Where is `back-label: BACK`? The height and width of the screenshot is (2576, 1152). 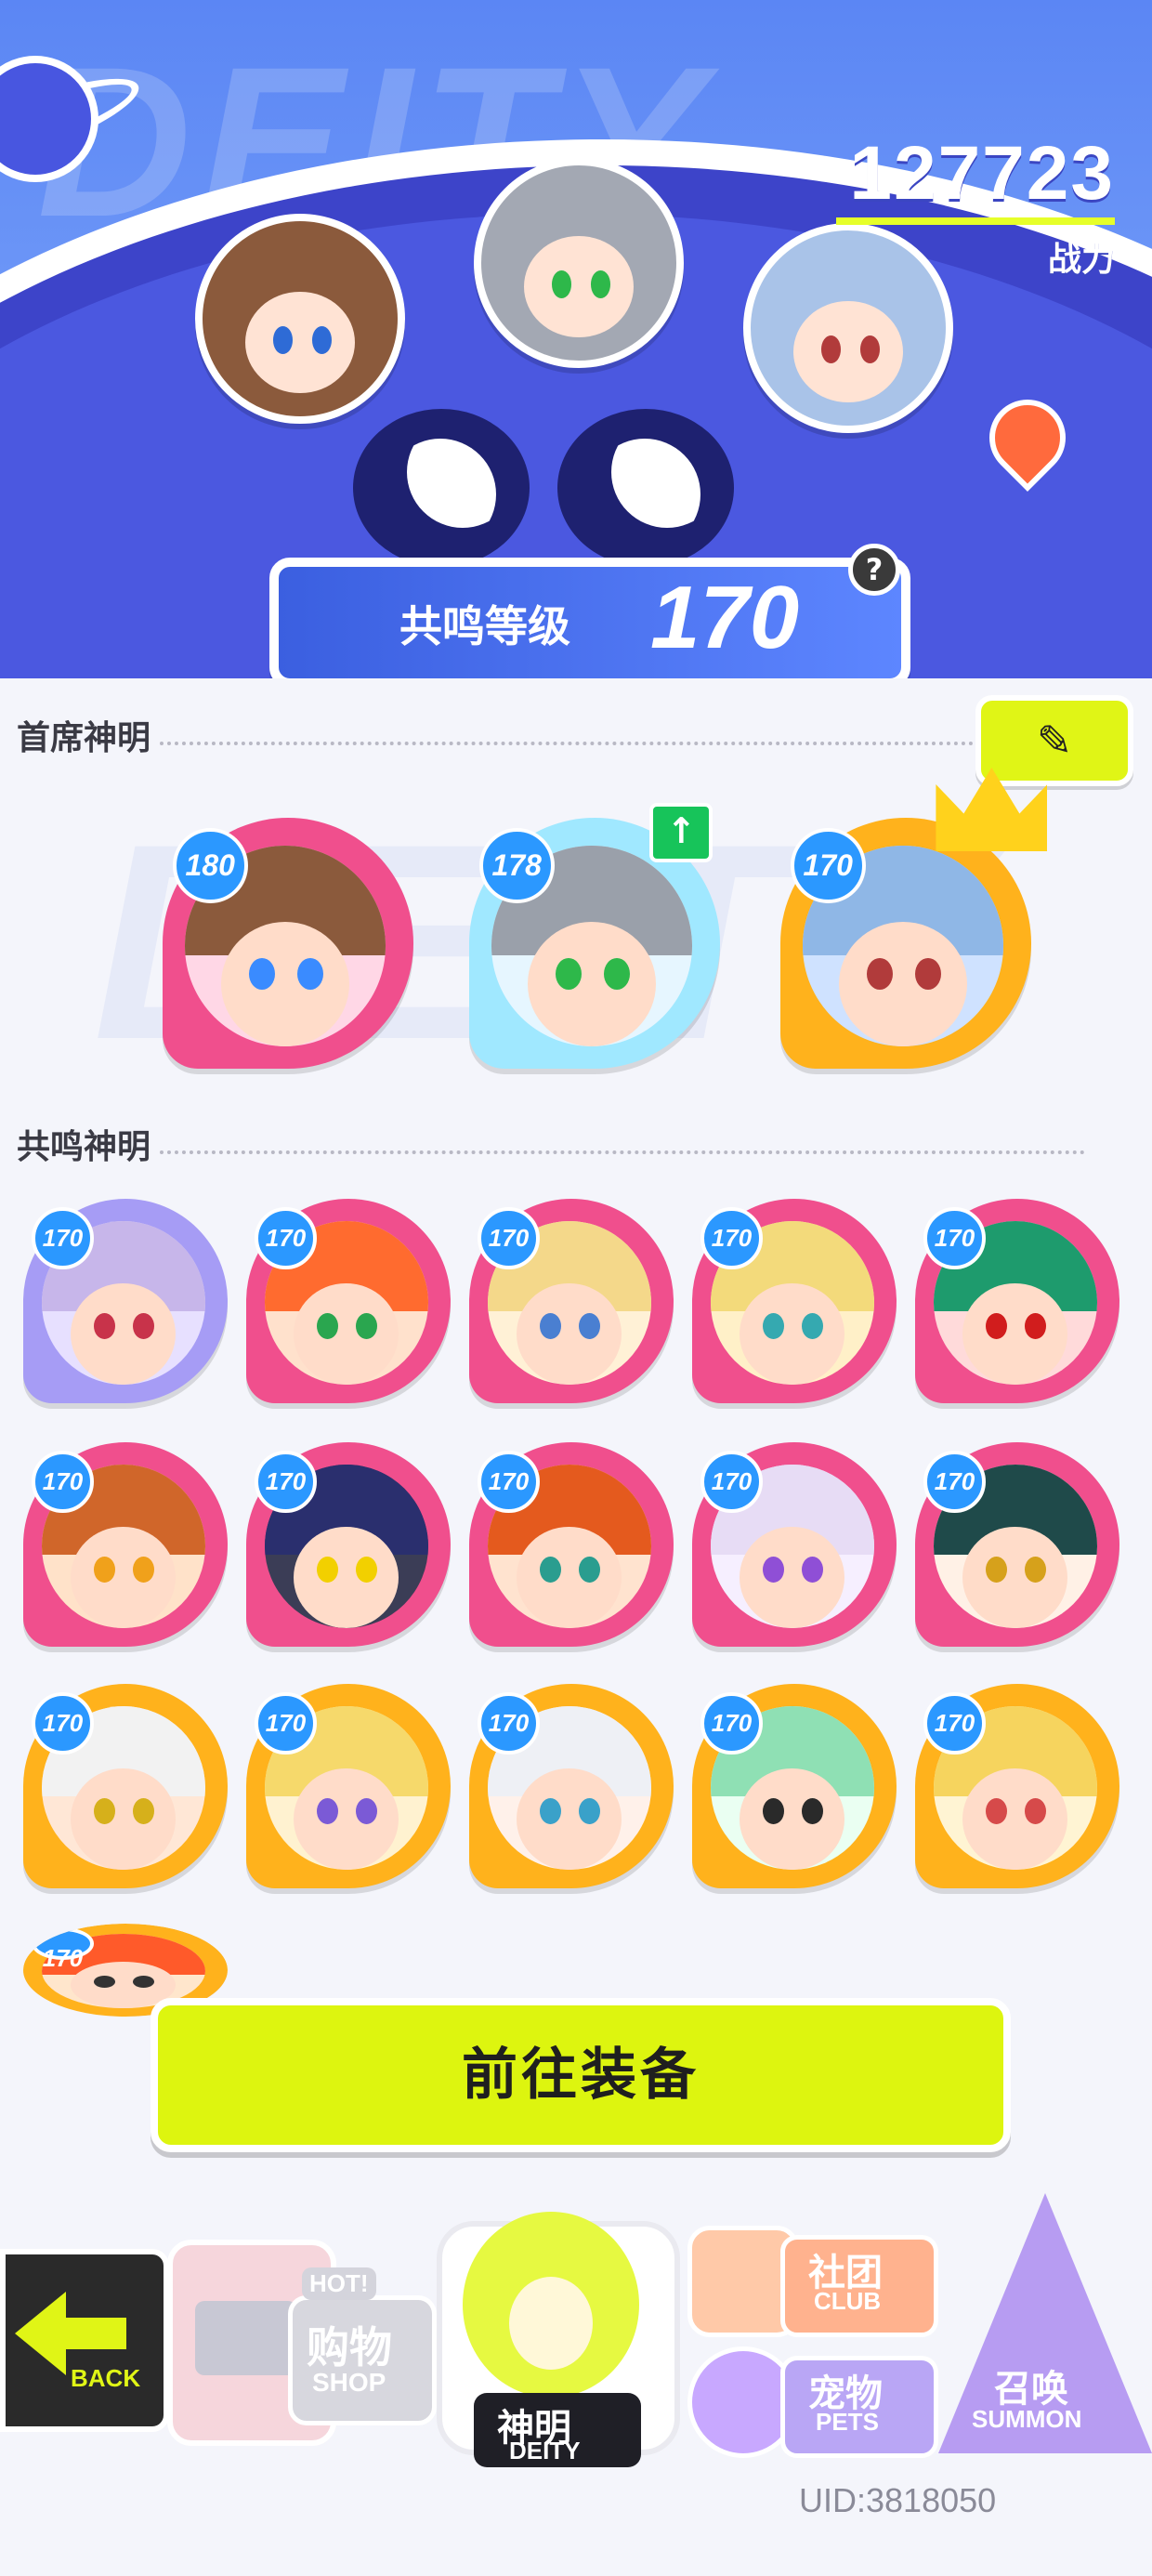 back-label: BACK is located at coordinates (106, 2378).